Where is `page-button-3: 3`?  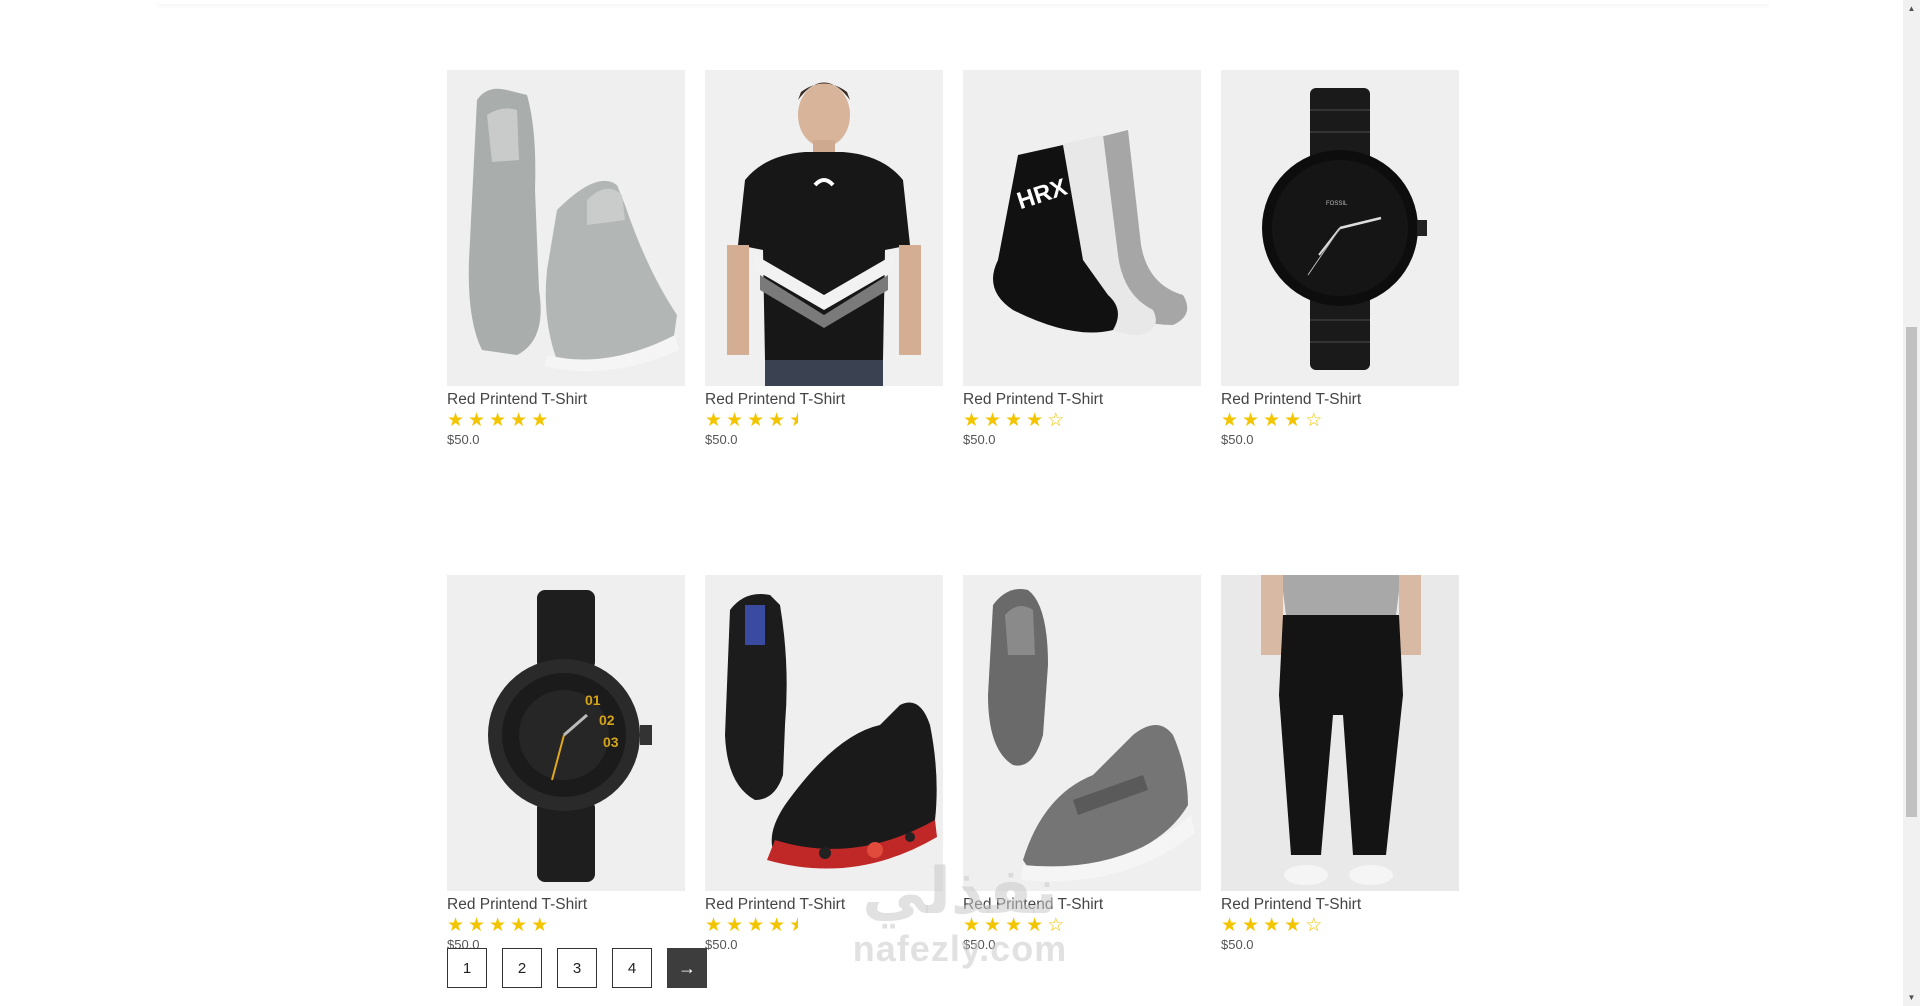
page-button-3: 3 is located at coordinates (577, 968).